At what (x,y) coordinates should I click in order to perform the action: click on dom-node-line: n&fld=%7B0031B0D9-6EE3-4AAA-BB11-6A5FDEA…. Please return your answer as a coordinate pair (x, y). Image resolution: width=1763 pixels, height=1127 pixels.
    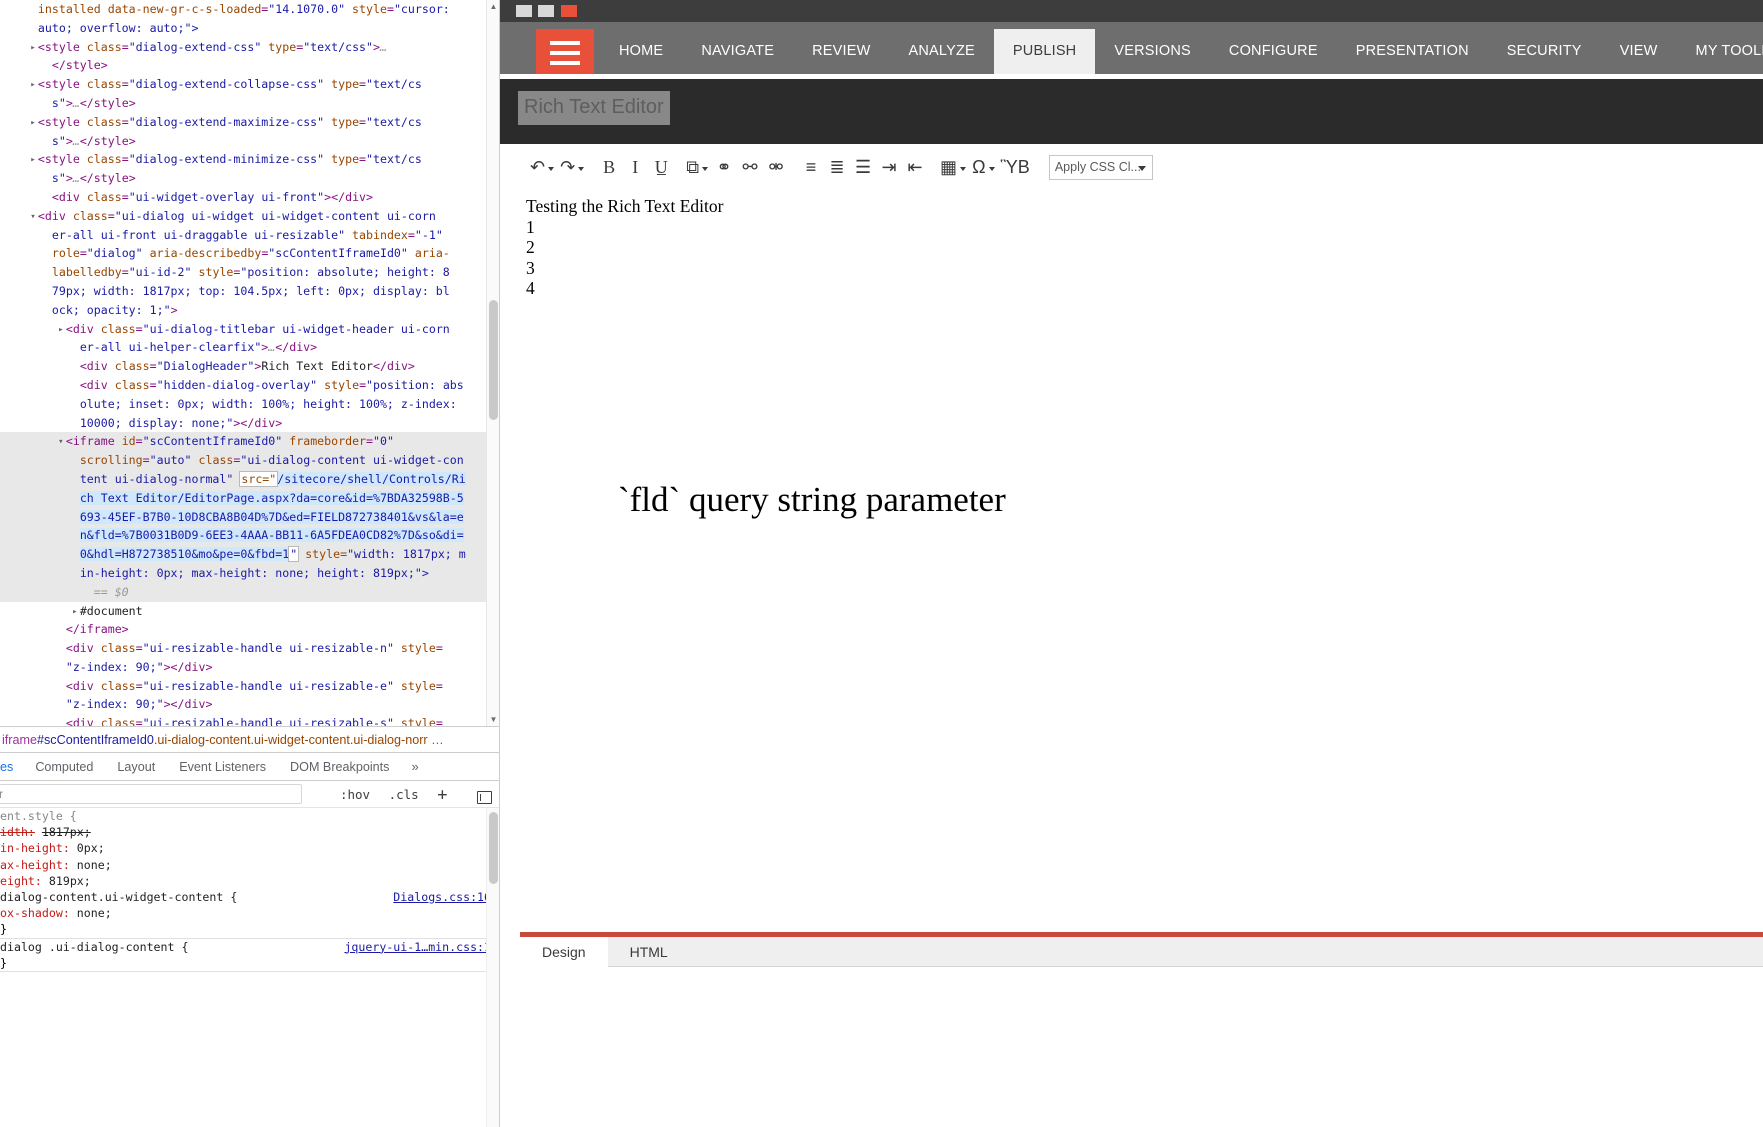
    Looking at the image, I should click on (249, 536).